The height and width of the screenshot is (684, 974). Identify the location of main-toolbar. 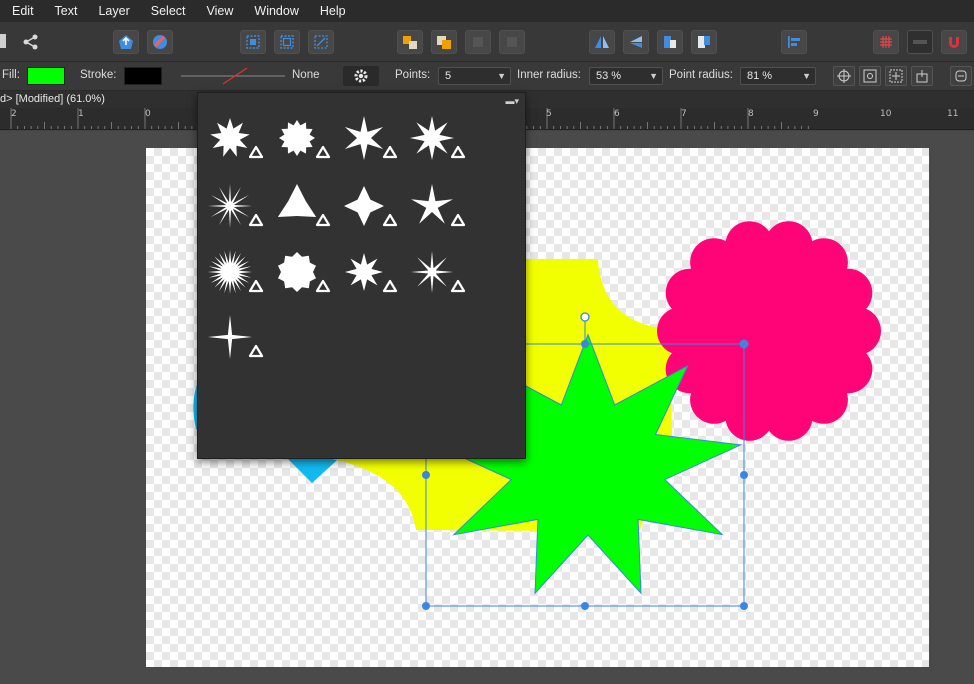
(487, 42).